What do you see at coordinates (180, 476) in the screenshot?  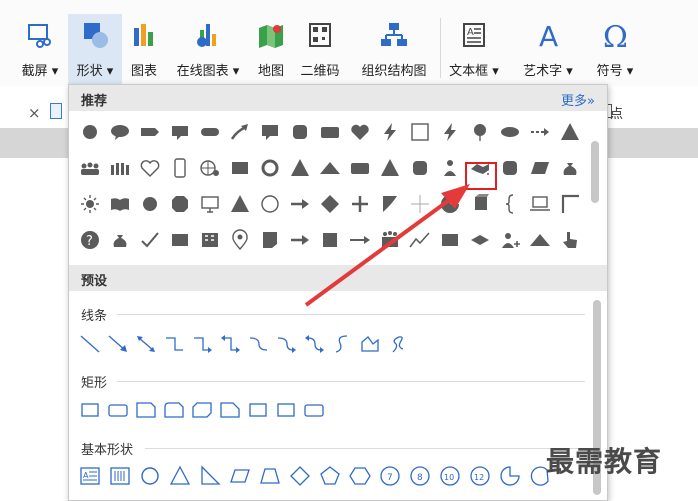 I see `triangle-outline-icon` at bounding box center [180, 476].